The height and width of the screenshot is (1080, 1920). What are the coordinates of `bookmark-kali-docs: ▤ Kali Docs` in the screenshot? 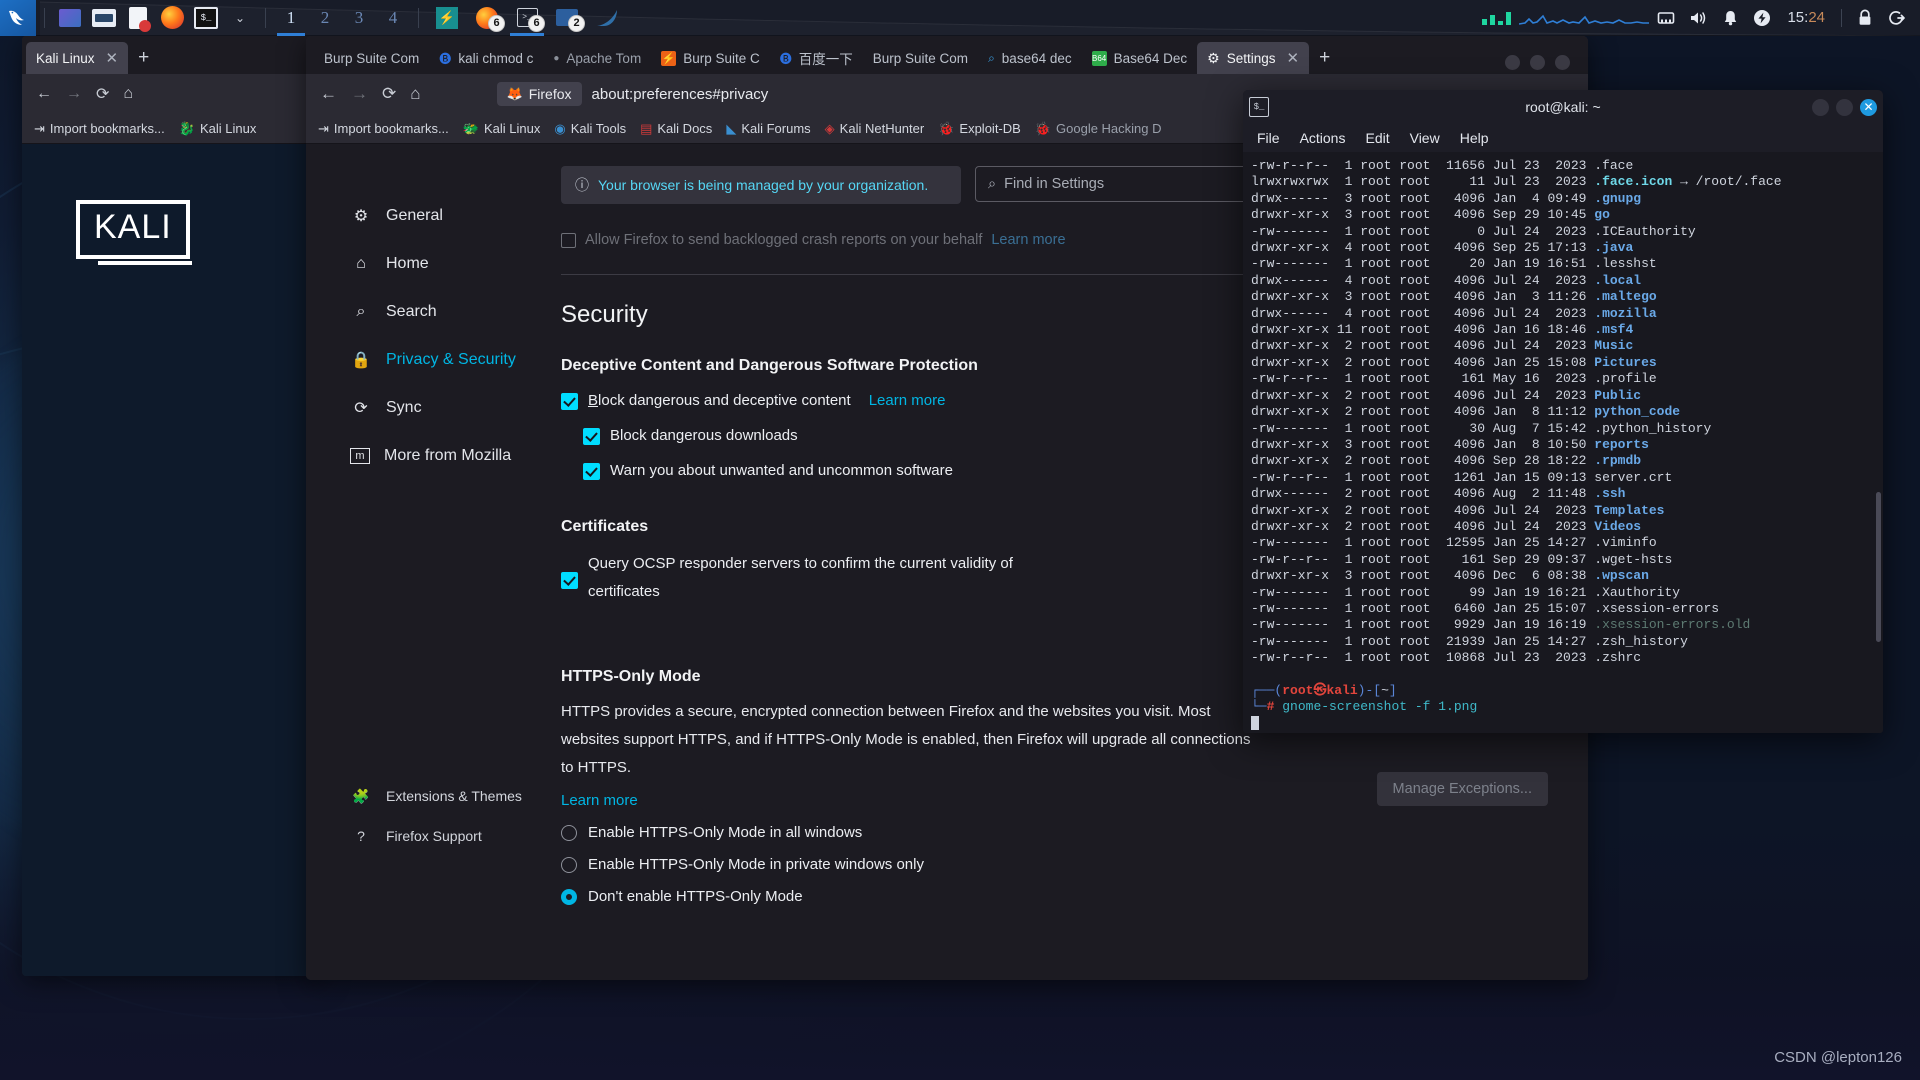 It's located at (676, 129).